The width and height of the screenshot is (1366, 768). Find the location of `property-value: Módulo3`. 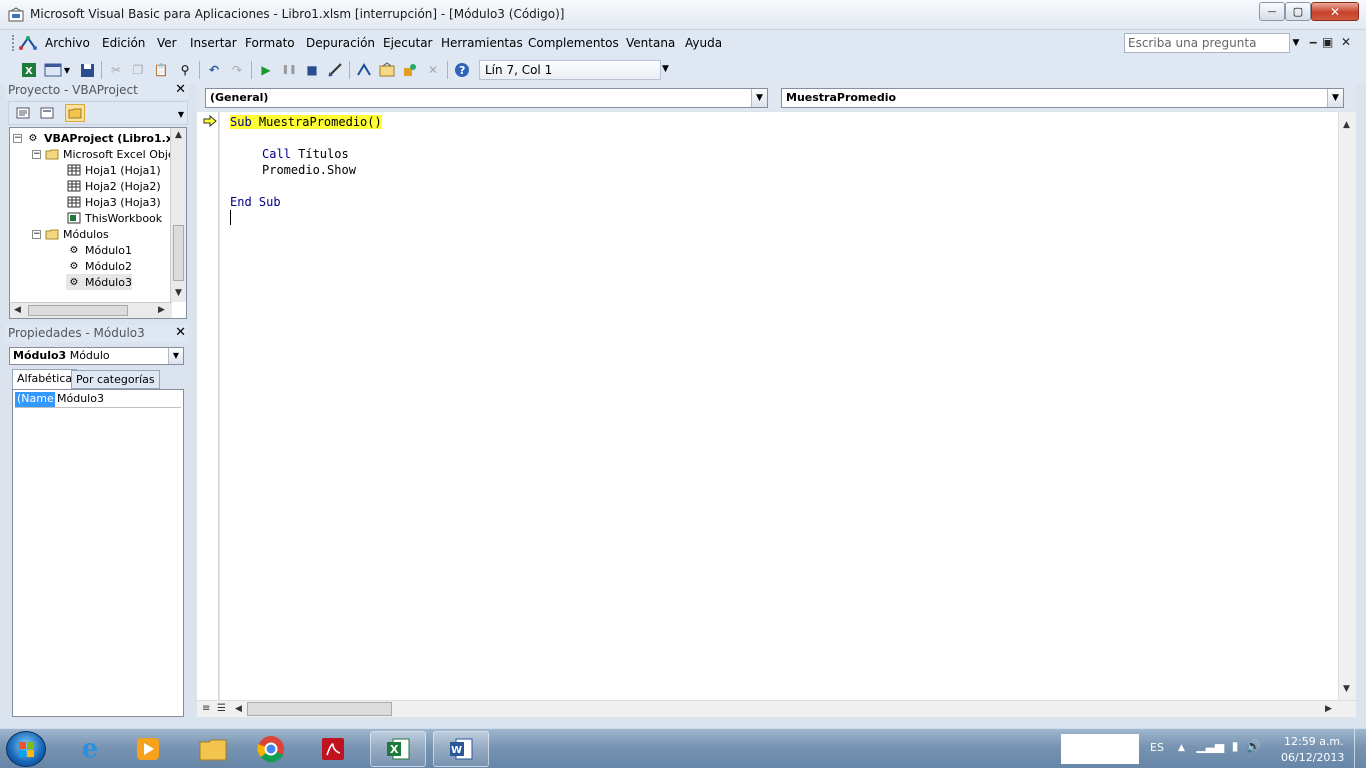

property-value: Módulo3 is located at coordinates (80, 398).